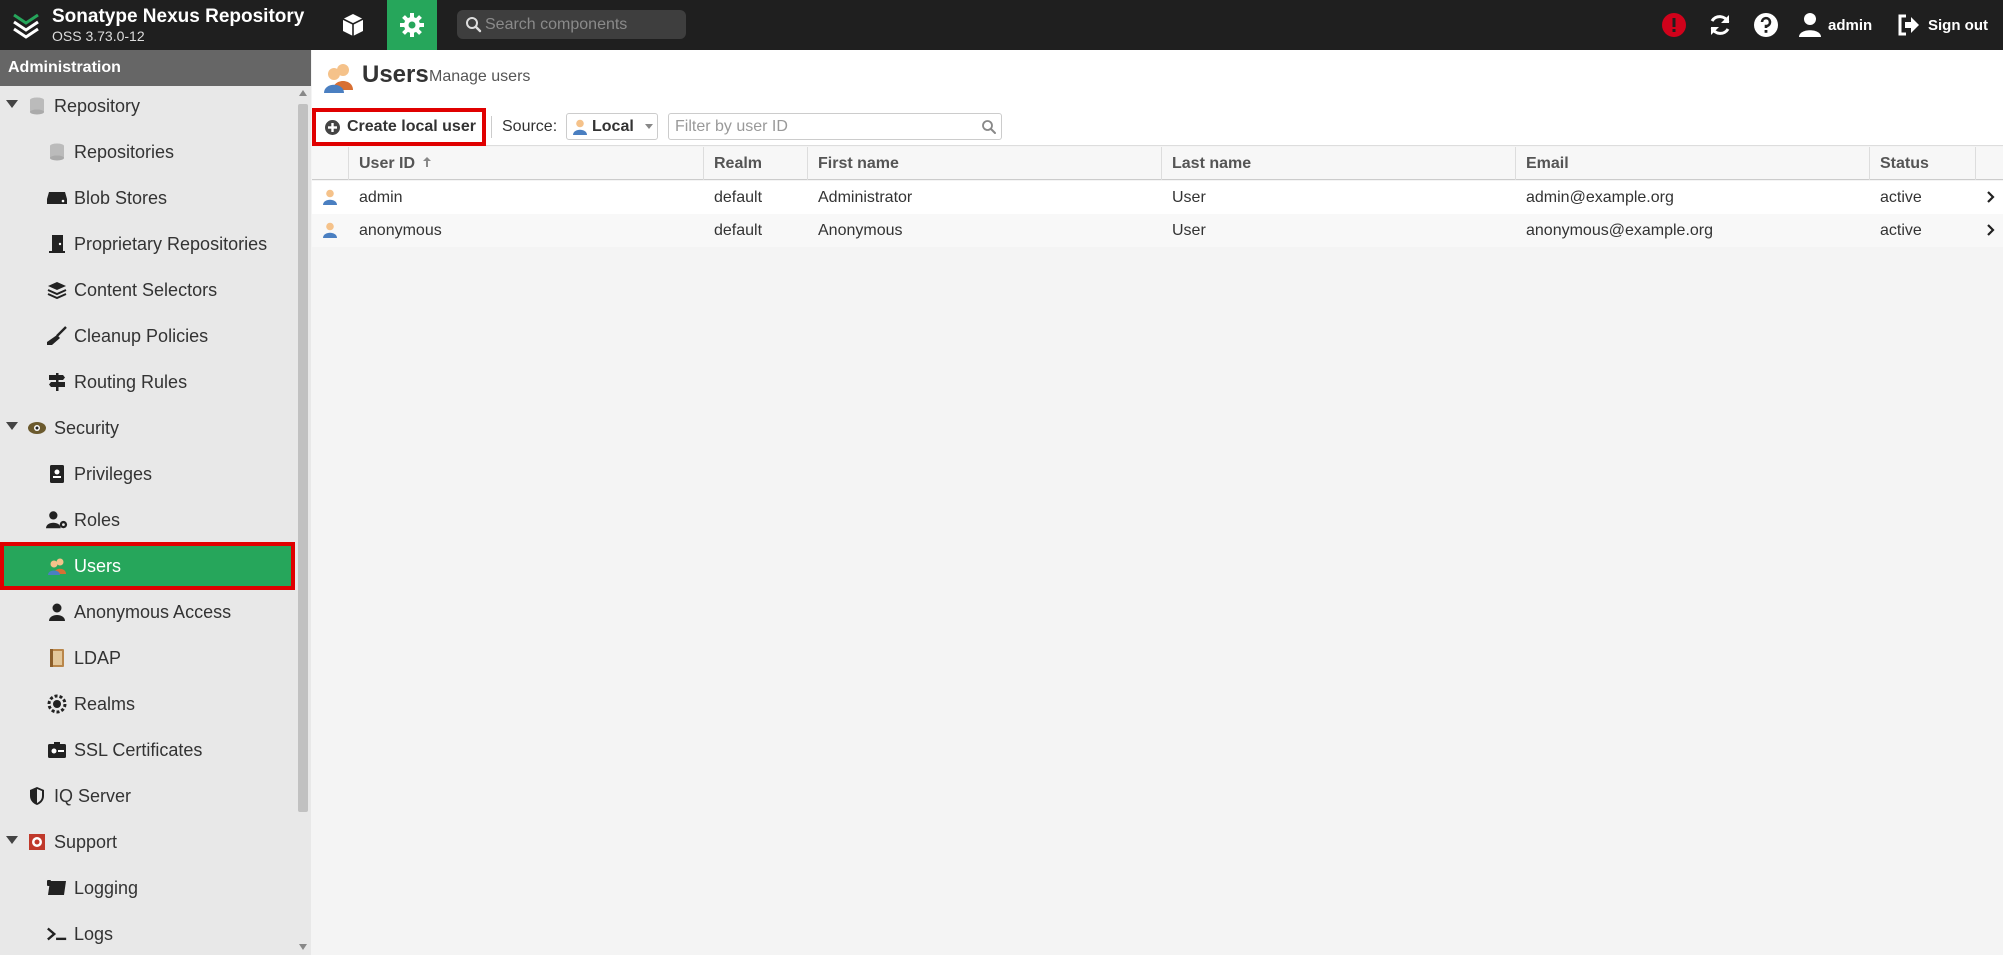 Image resolution: width=2003 pixels, height=955 pixels. Describe the element at coordinates (989, 127) in the screenshot. I see `search-icon` at that location.